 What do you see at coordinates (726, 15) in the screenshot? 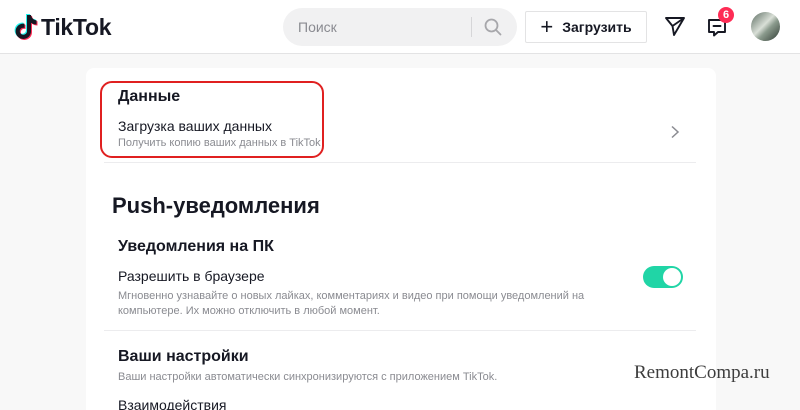
I see `inbox-badge: 6` at bounding box center [726, 15].